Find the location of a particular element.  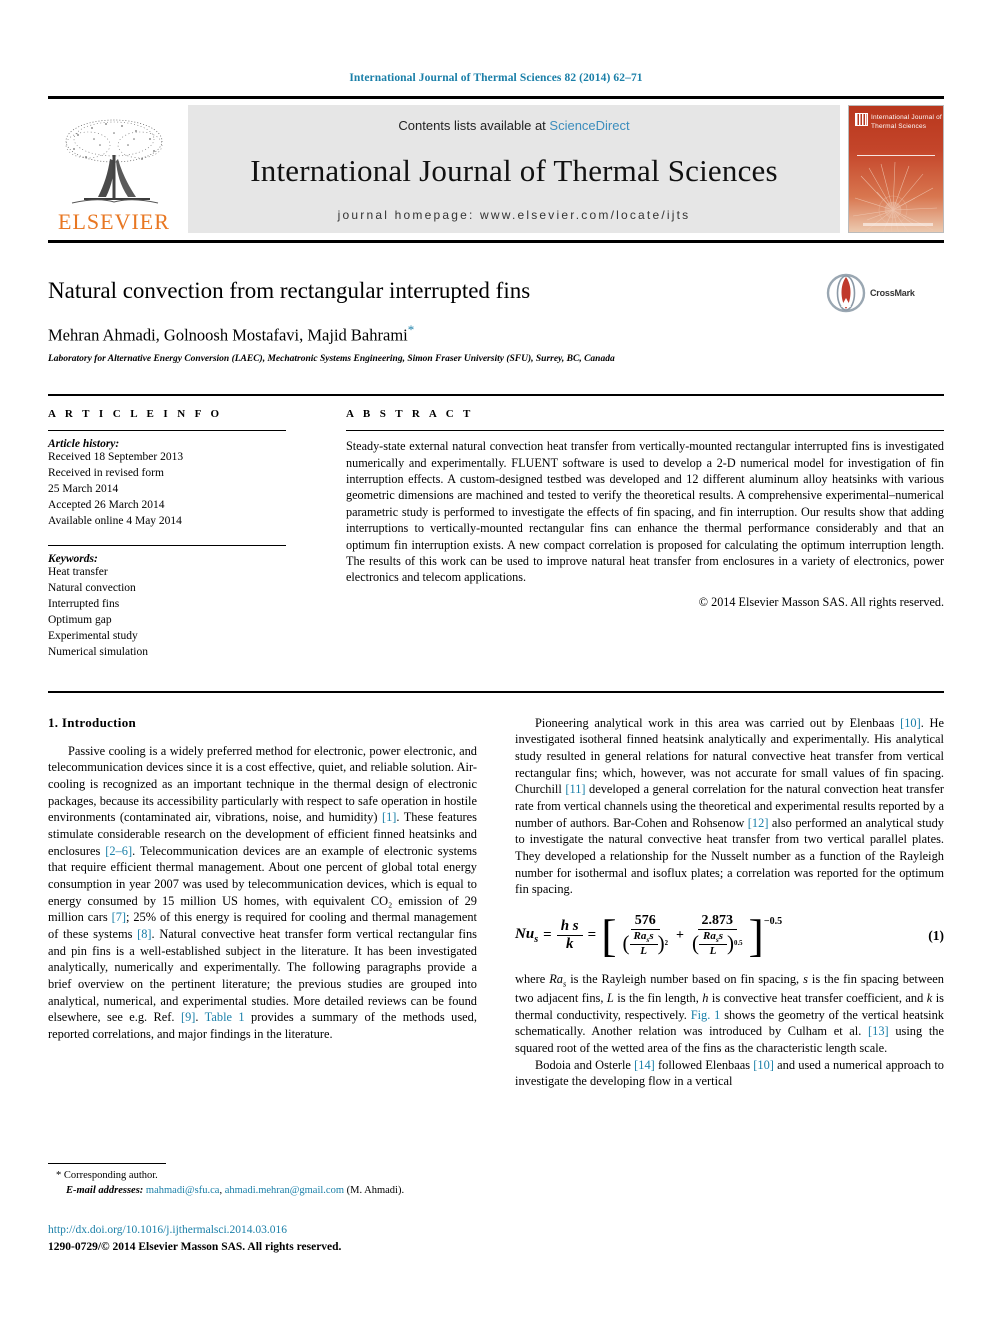

citation-ref-9: [9] is located at coordinates (188, 1017).